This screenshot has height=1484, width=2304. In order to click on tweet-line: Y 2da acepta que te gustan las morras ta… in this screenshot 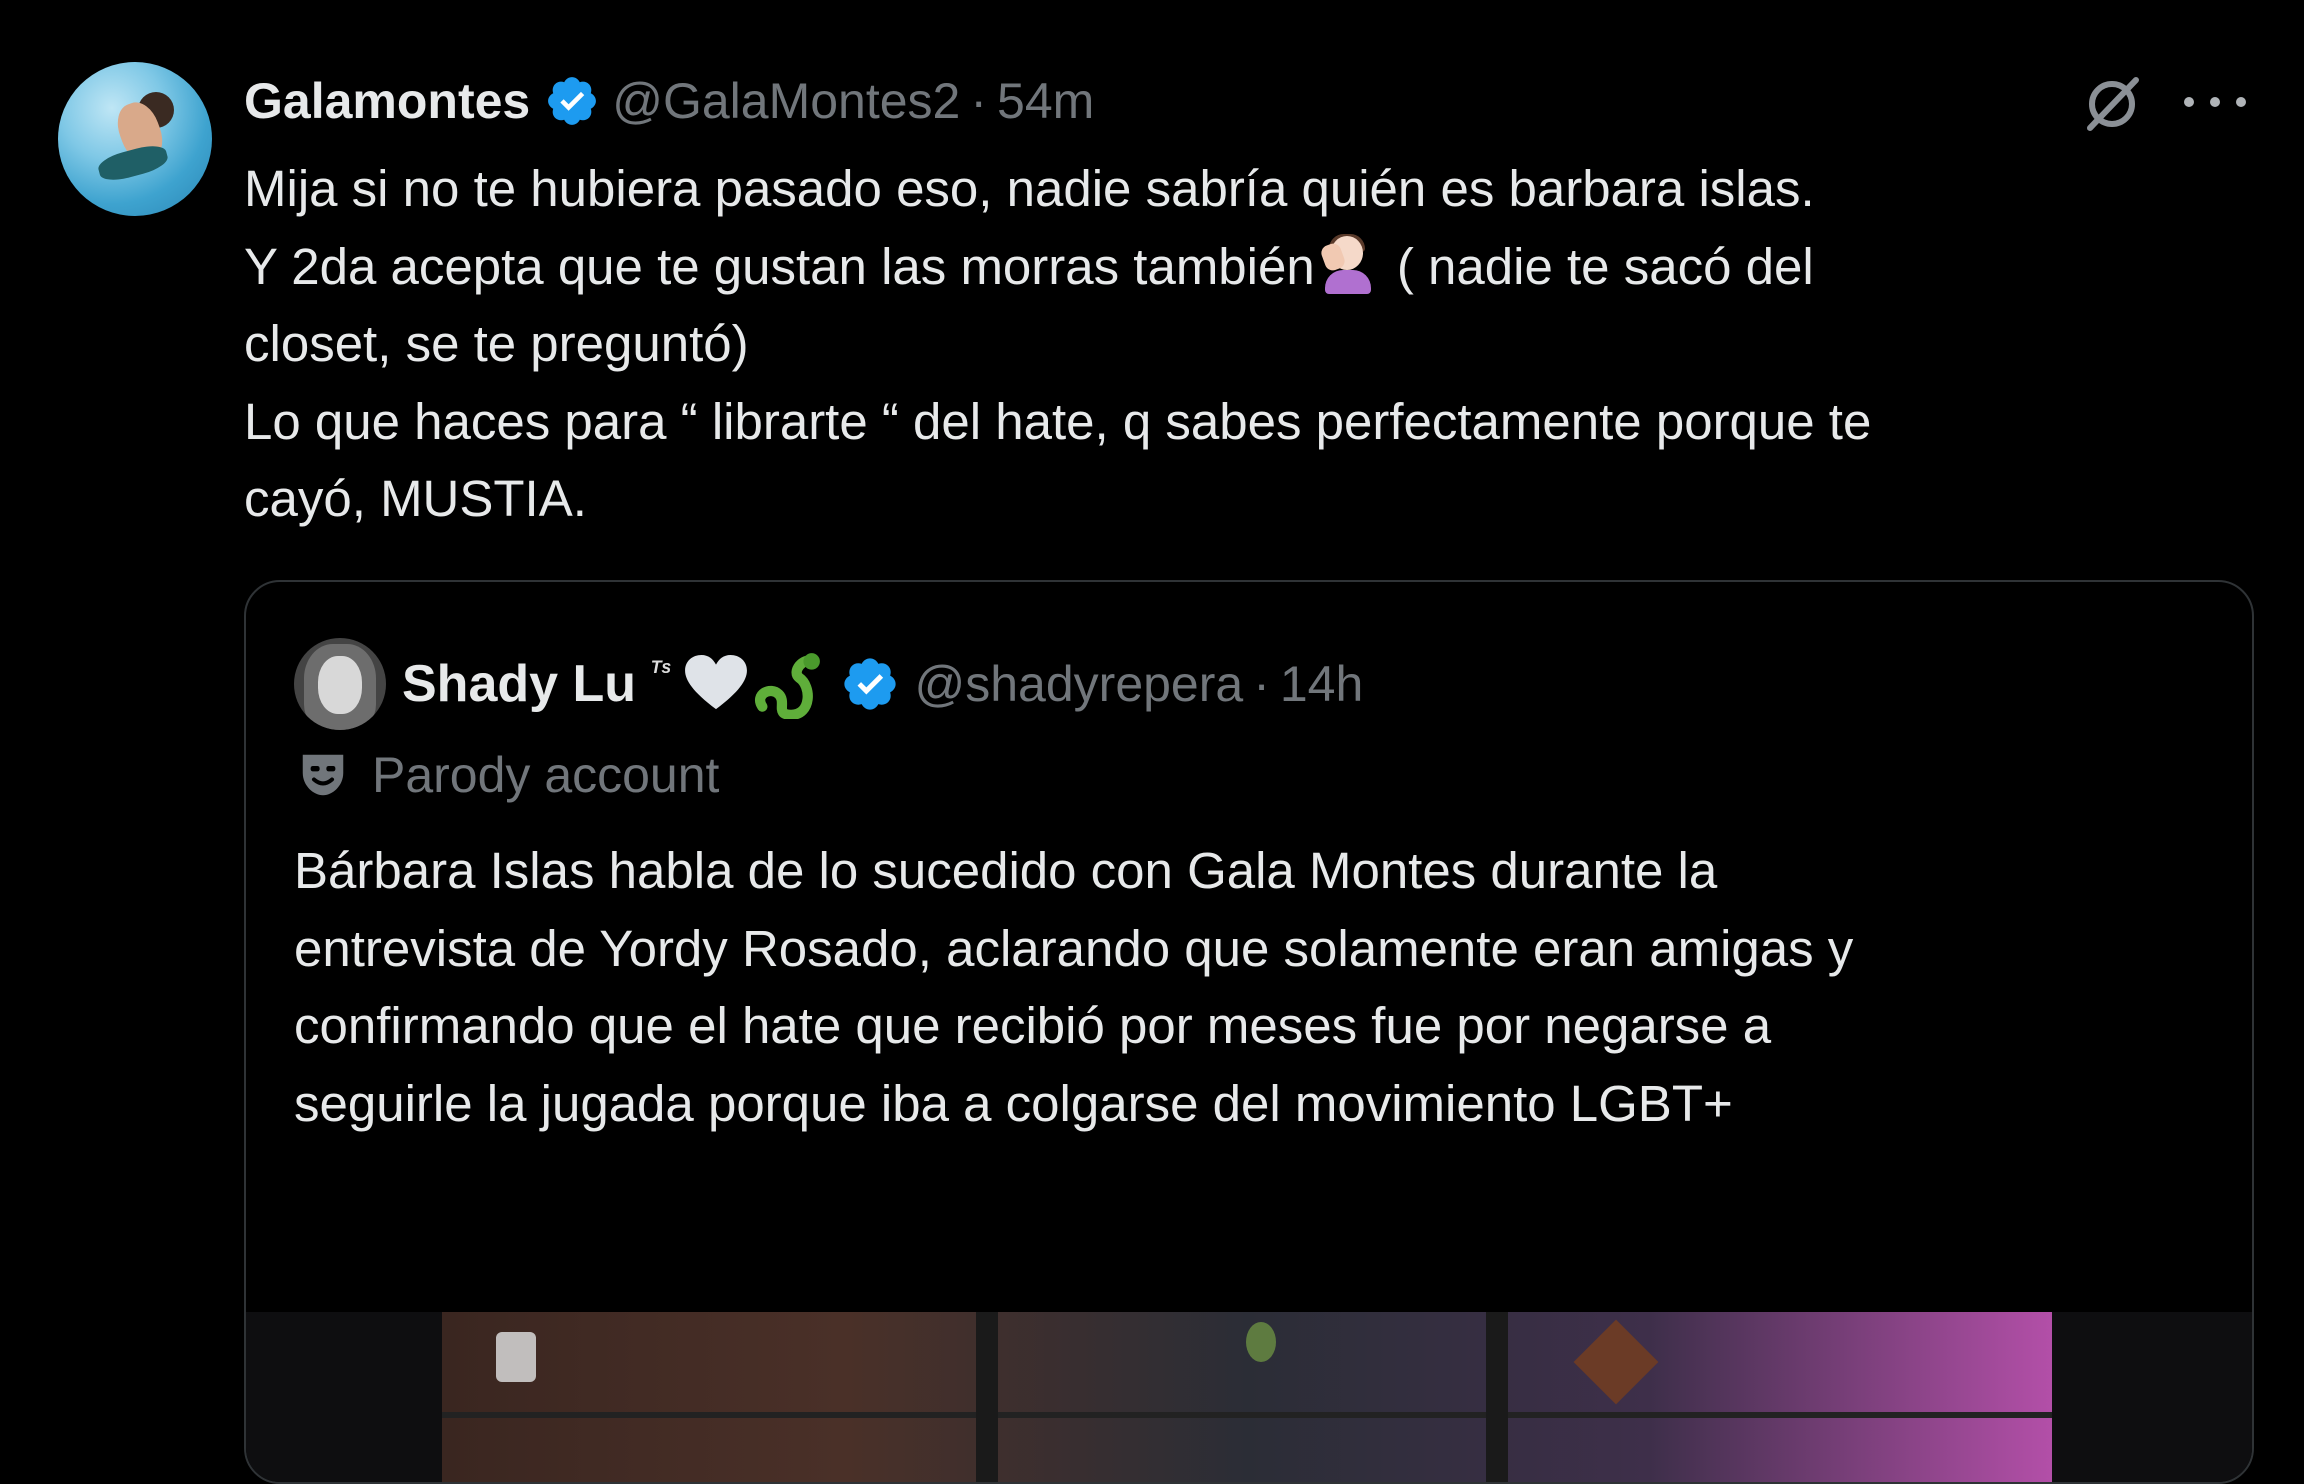, I will do `click(1244, 267)`.